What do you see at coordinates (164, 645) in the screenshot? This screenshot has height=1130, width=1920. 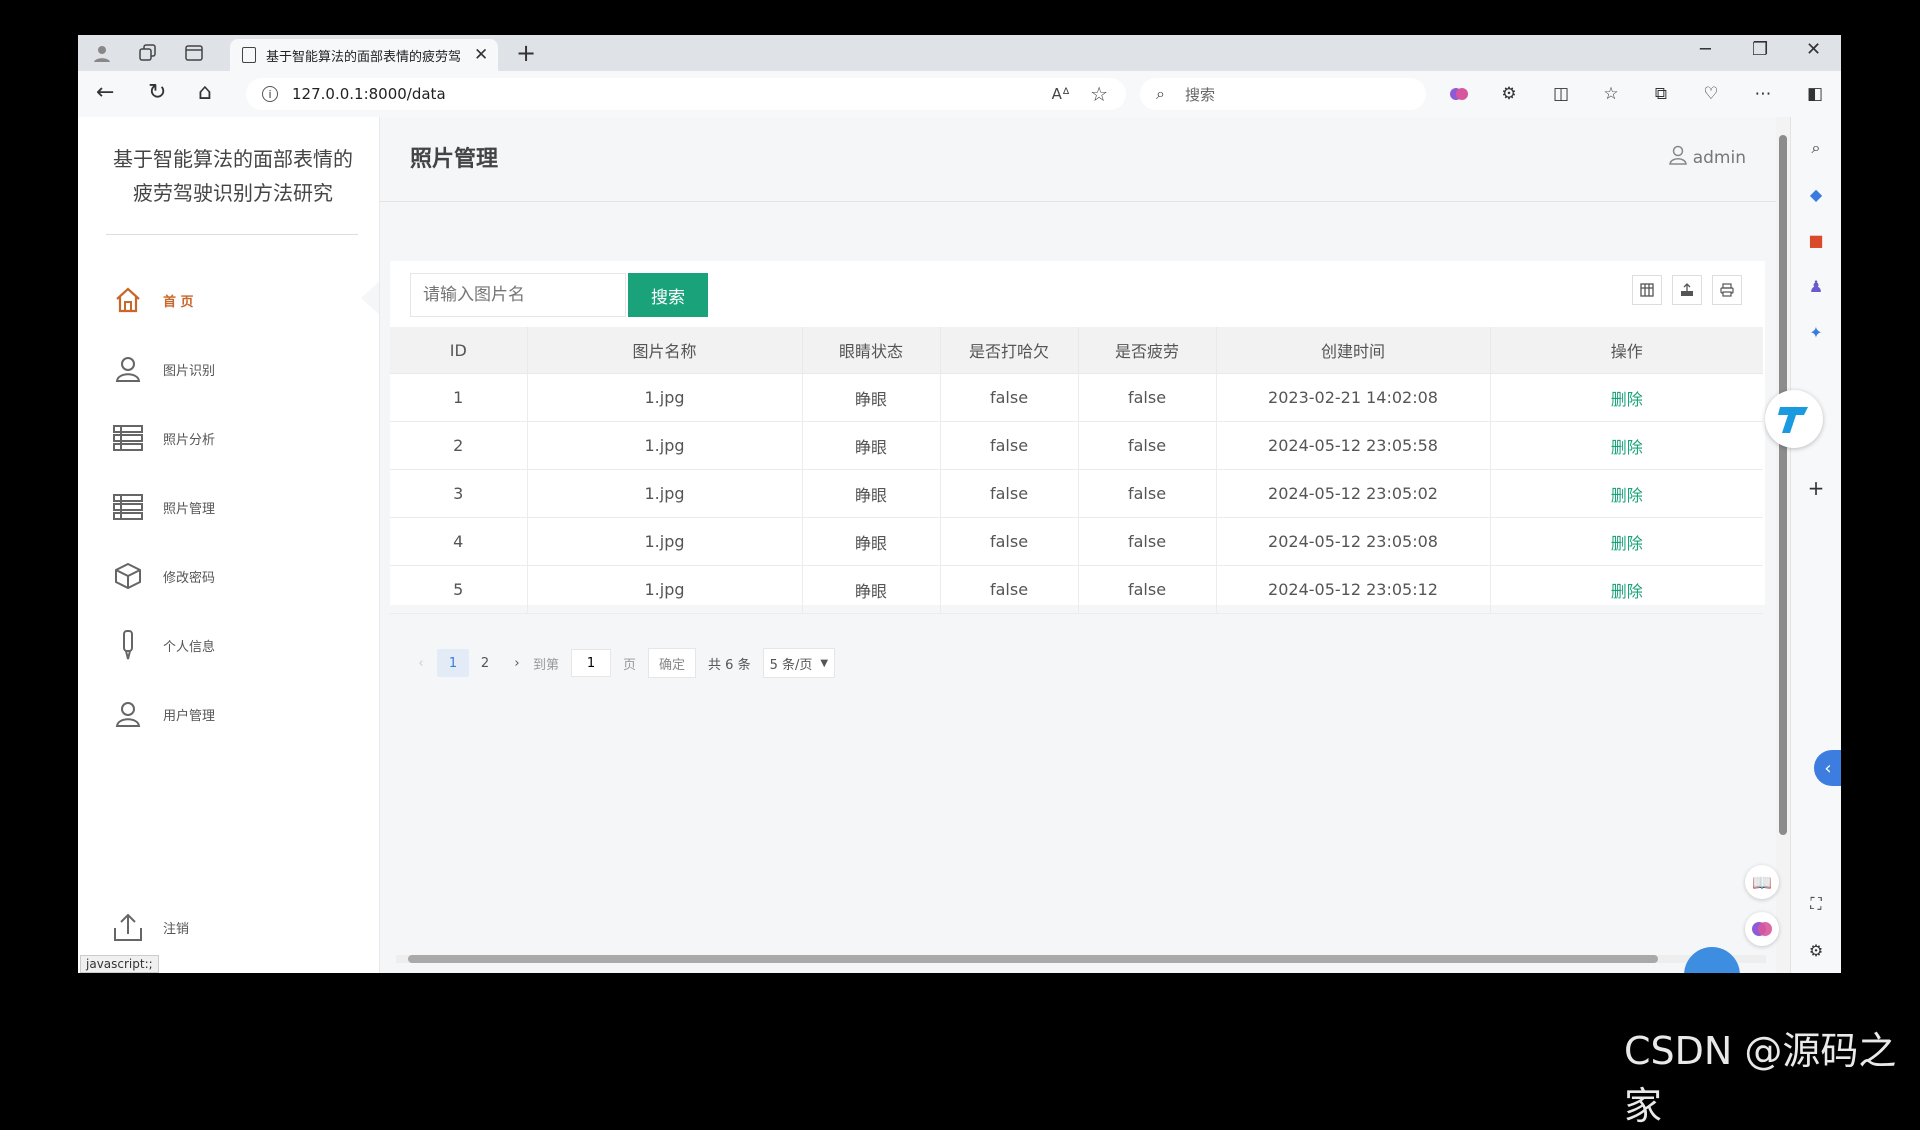 I see `sidebar-item-personal-info: 个人信息` at bounding box center [164, 645].